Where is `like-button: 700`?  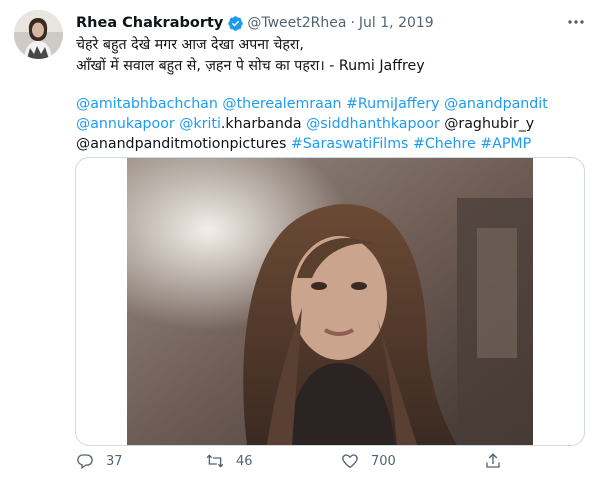
like-button: 700 is located at coordinates (368, 461).